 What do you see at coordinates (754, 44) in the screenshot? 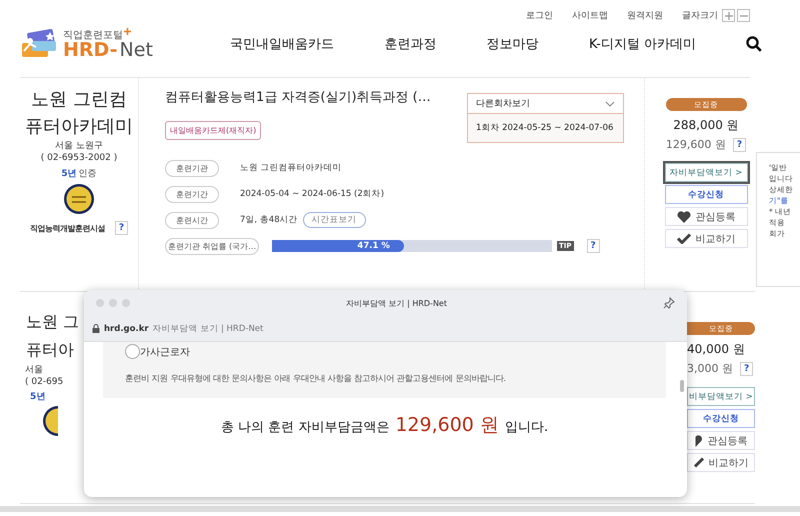
I see `search-icon` at bounding box center [754, 44].